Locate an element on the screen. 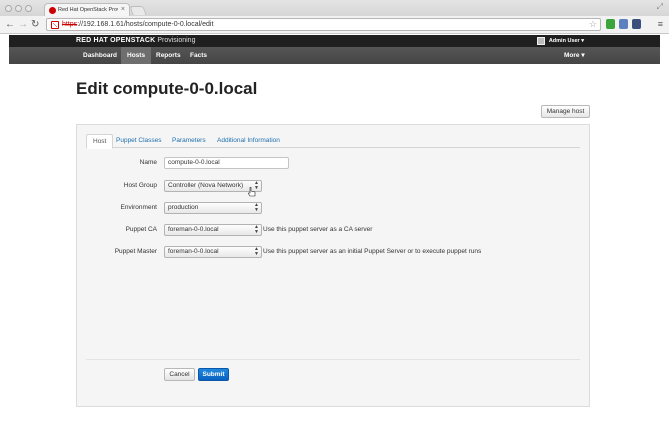 The width and height of the screenshot is (669, 424). browser-tab: Red Hat OpenStack Provisio × is located at coordinates (87, 9).